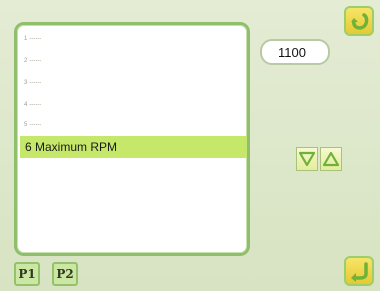  What do you see at coordinates (27, 274) in the screenshot?
I see `tab-p1: P1` at bounding box center [27, 274].